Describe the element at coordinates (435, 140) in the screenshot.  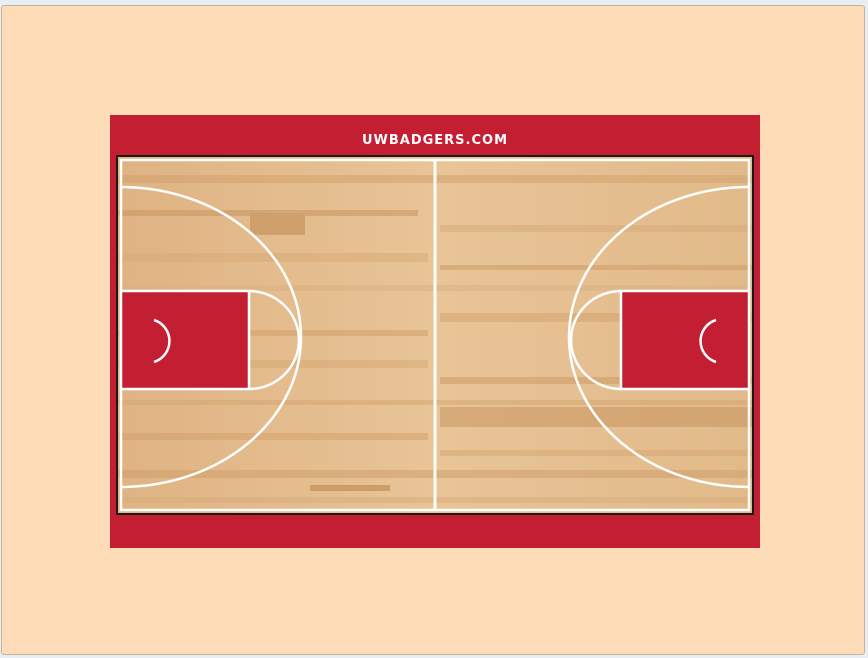
I see `court-banner-text: UWBADGERS.COM` at that location.